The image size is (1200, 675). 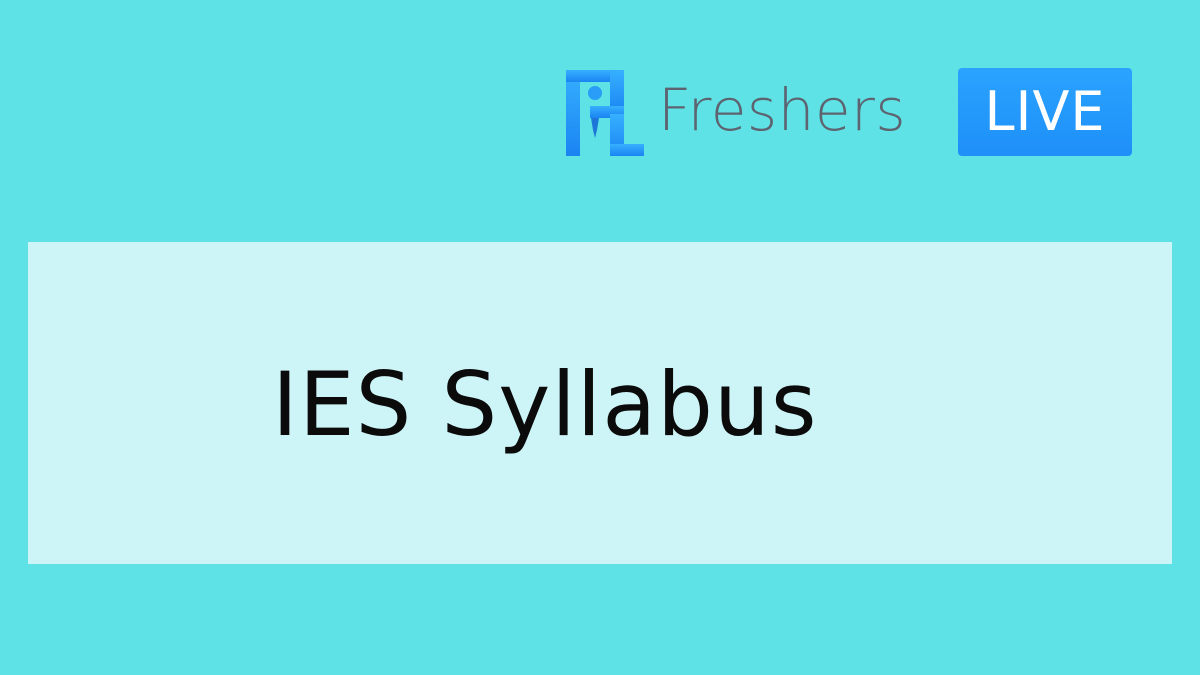 I want to click on freshers-live-logo-icon, so click(x=605, y=113).